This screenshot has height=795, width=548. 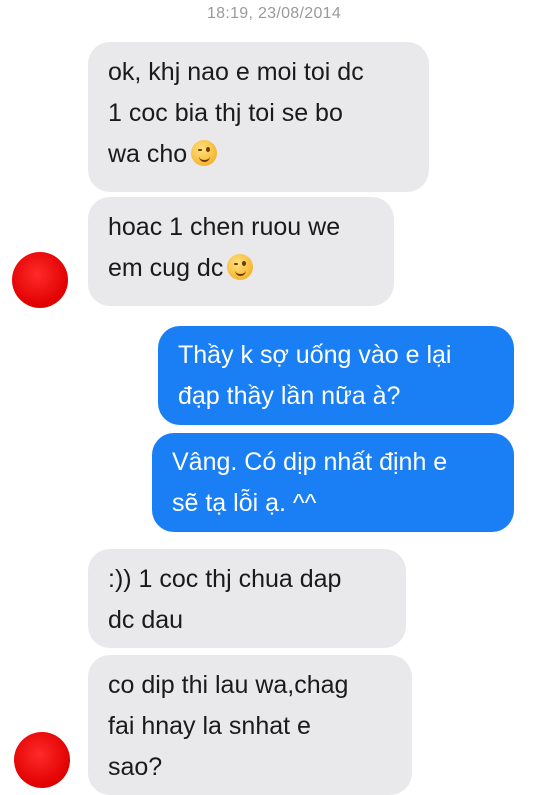 I want to click on message-text-line: đạp thầy lần nữa à?, so click(x=289, y=396).